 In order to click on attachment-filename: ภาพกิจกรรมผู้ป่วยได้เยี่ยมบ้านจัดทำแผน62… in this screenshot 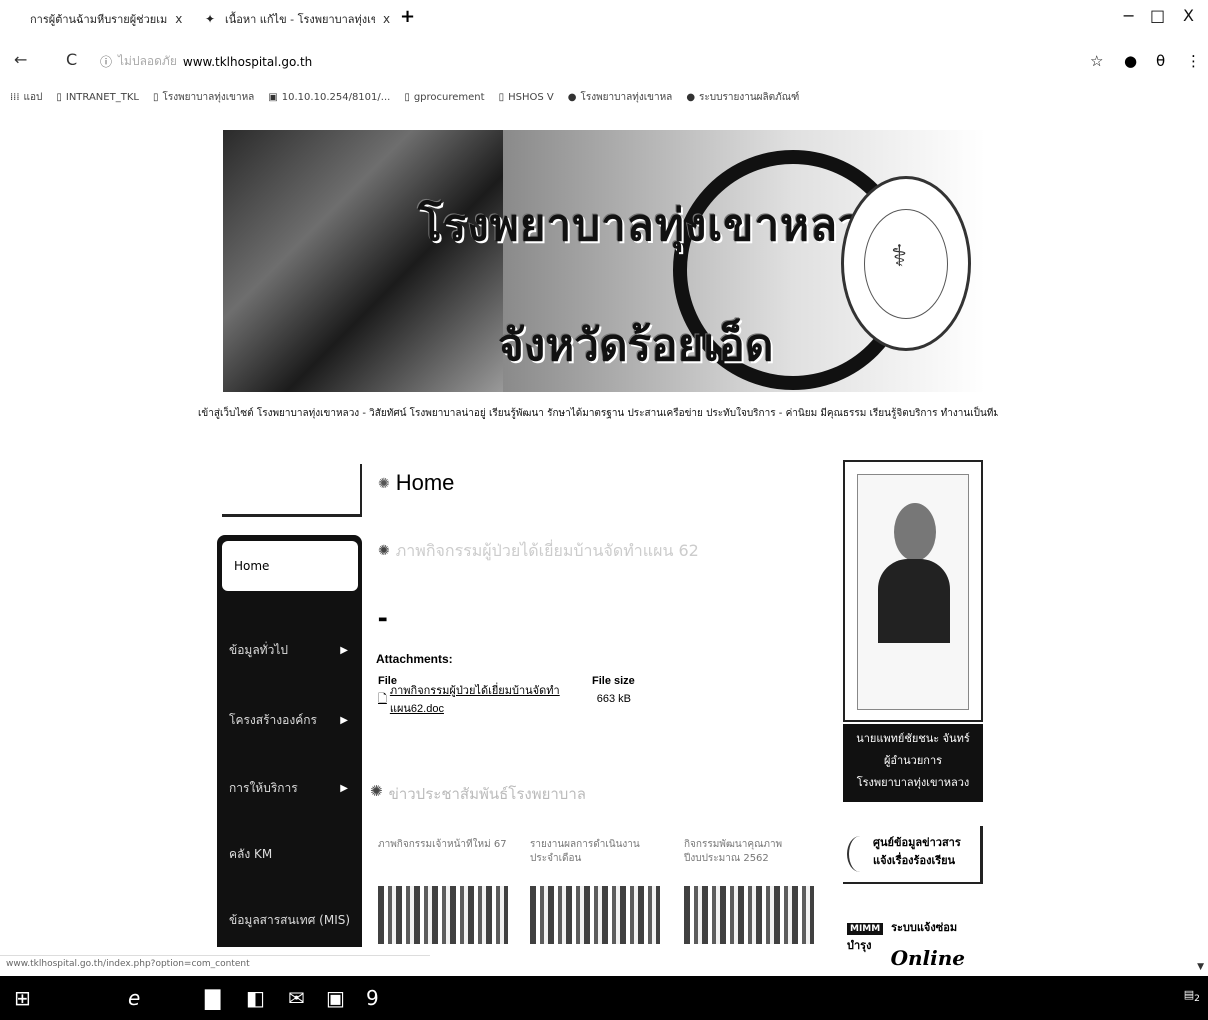, I will do `click(474, 700)`.